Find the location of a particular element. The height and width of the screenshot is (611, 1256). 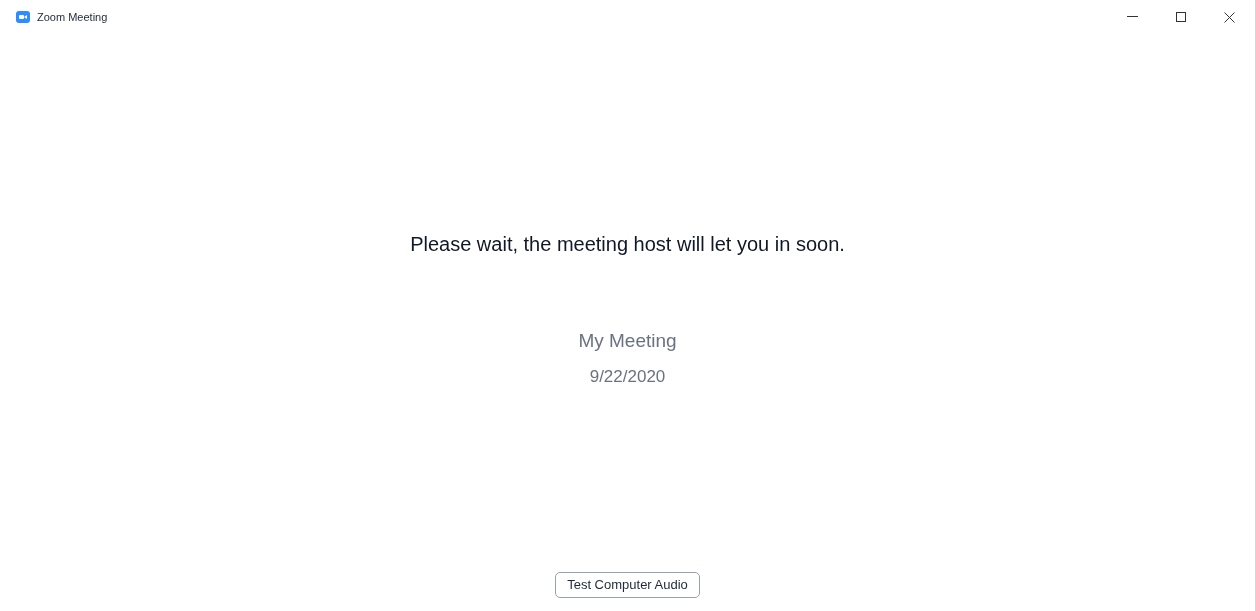

close-icon is located at coordinates (1229, 17).